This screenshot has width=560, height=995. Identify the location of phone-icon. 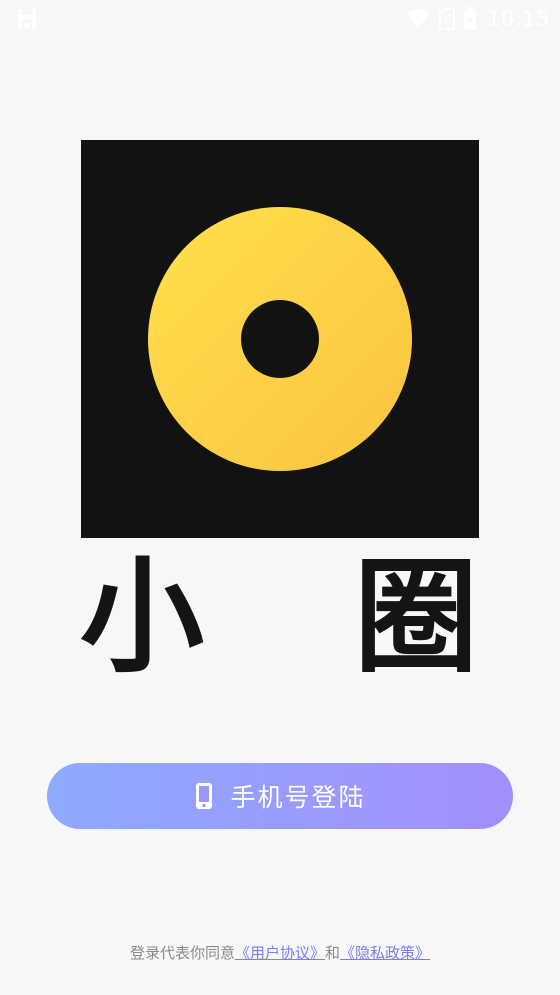
(204, 796).